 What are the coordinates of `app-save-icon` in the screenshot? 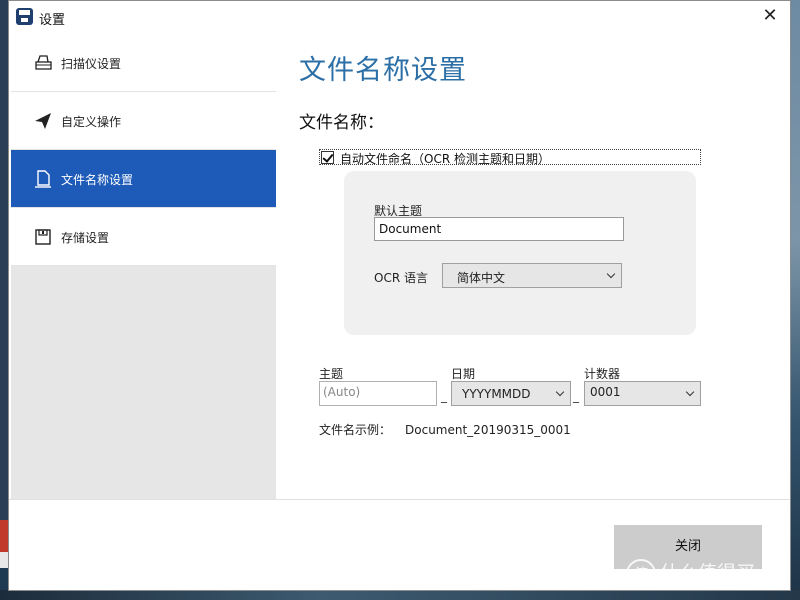 It's located at (24, 16).